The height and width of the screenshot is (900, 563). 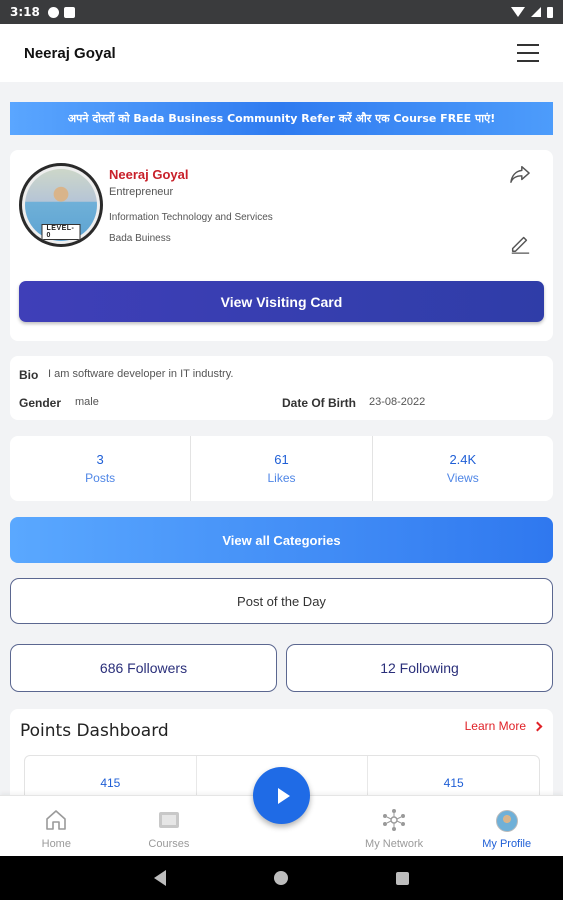 I want to click on signal-icon, so click(x=536, y=12).